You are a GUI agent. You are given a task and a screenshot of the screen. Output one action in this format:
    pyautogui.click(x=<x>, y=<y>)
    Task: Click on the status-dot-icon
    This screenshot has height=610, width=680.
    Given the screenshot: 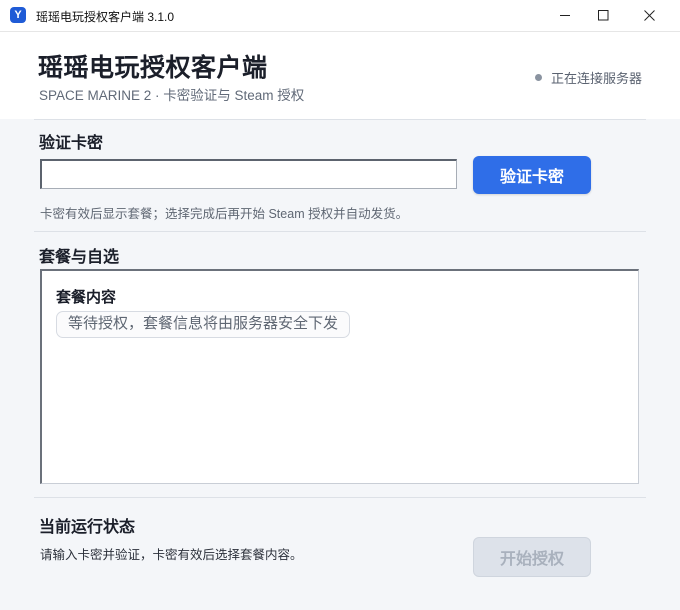 What is the action you would take?
    pyautogui.click(x=538, y=77)
    